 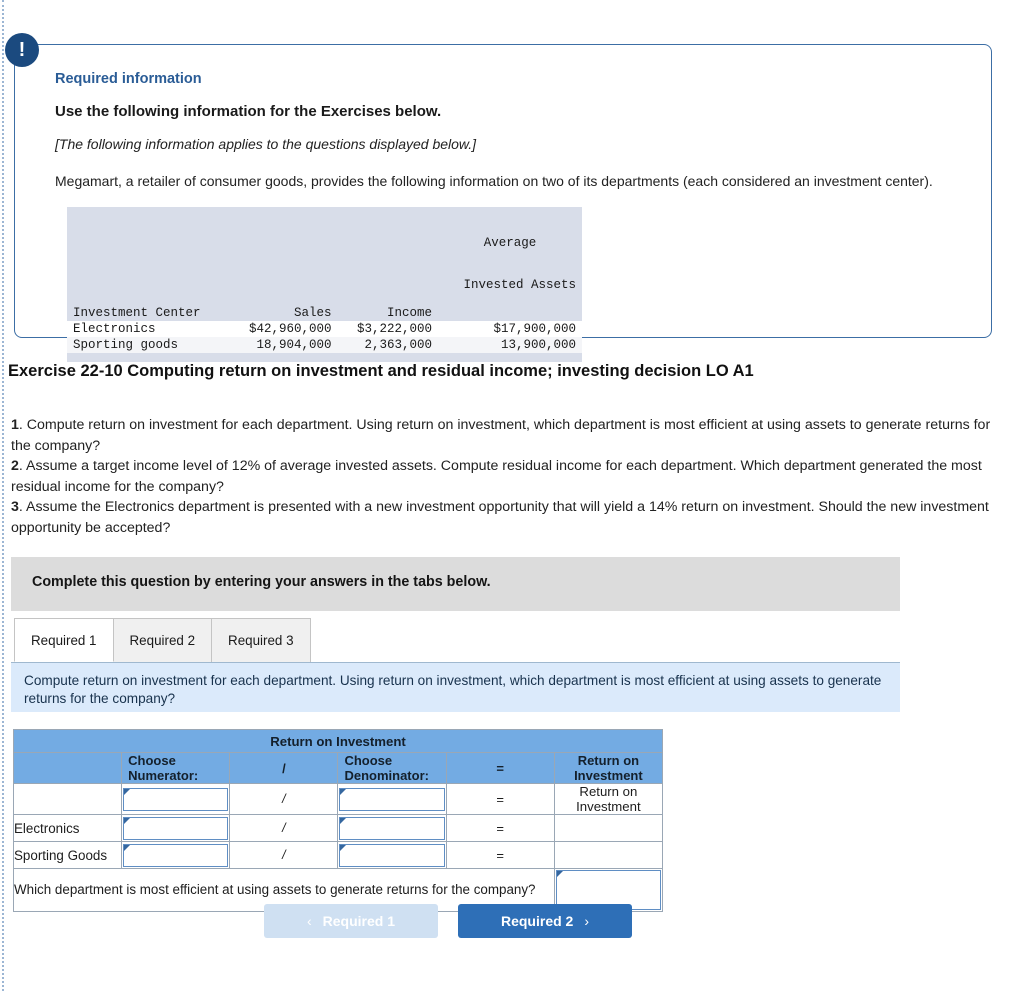 I want to click on next-required-button: Required 2 ›, so click(x=545, y=921).